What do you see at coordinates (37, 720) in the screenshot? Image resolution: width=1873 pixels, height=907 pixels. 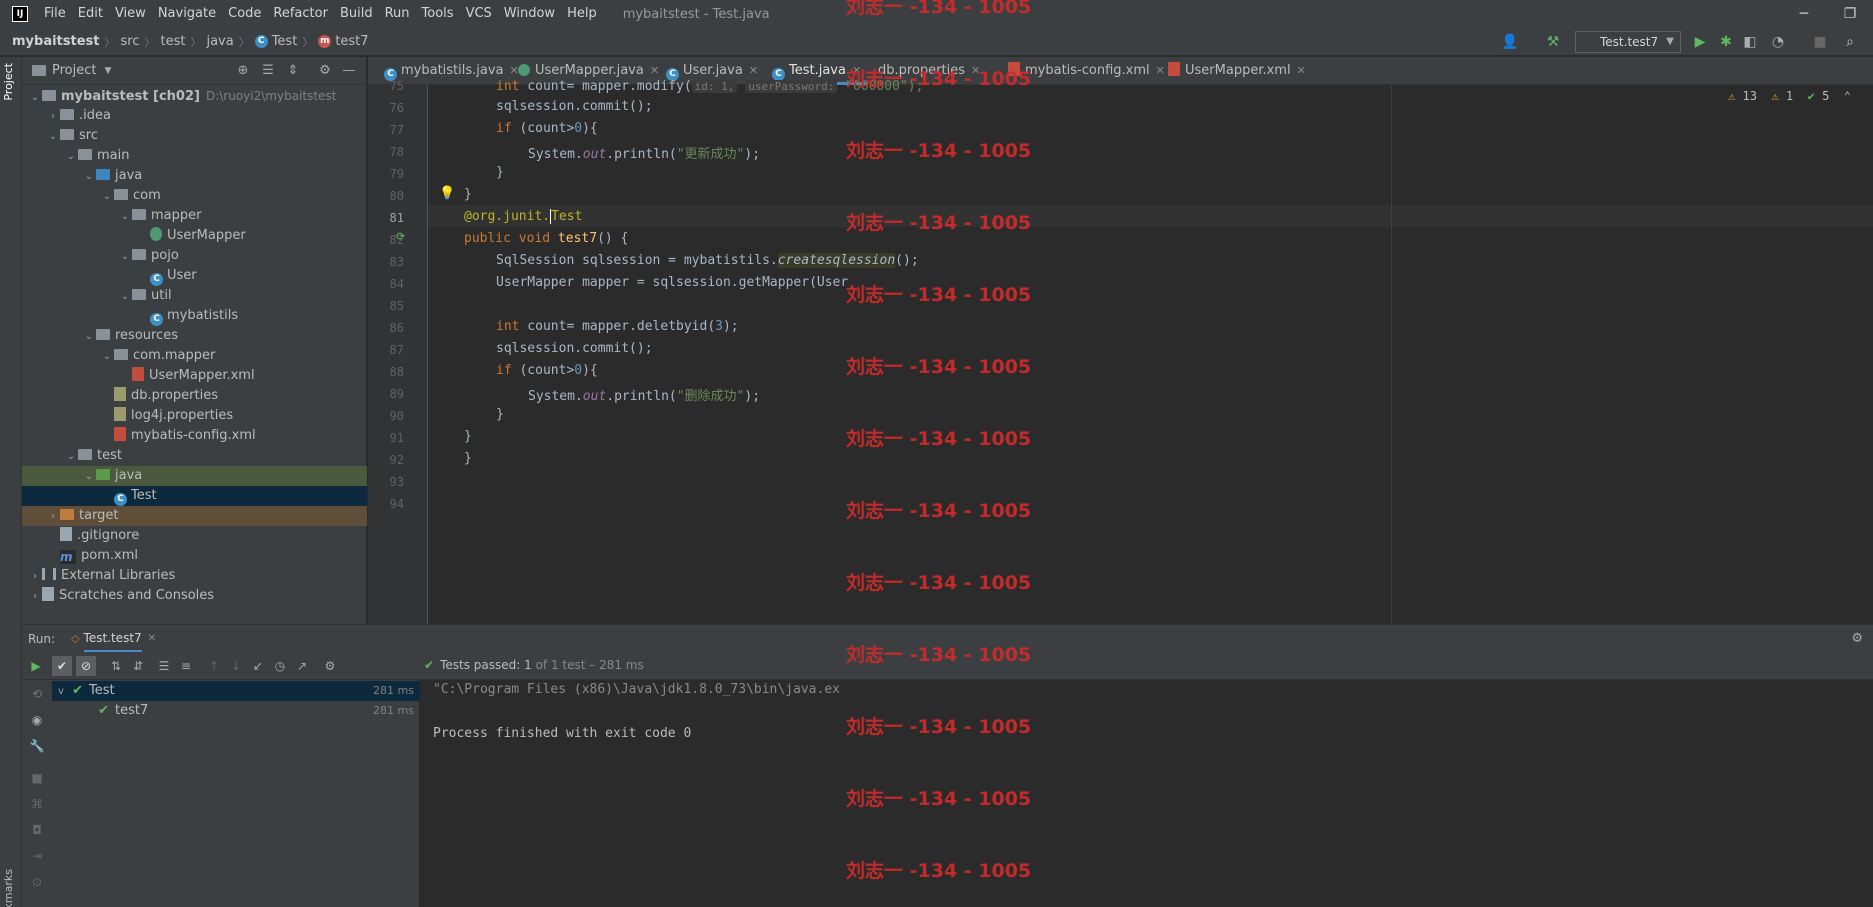 I see `toggle-auto-test-icon: ◉` at bounding box center [37, 720].